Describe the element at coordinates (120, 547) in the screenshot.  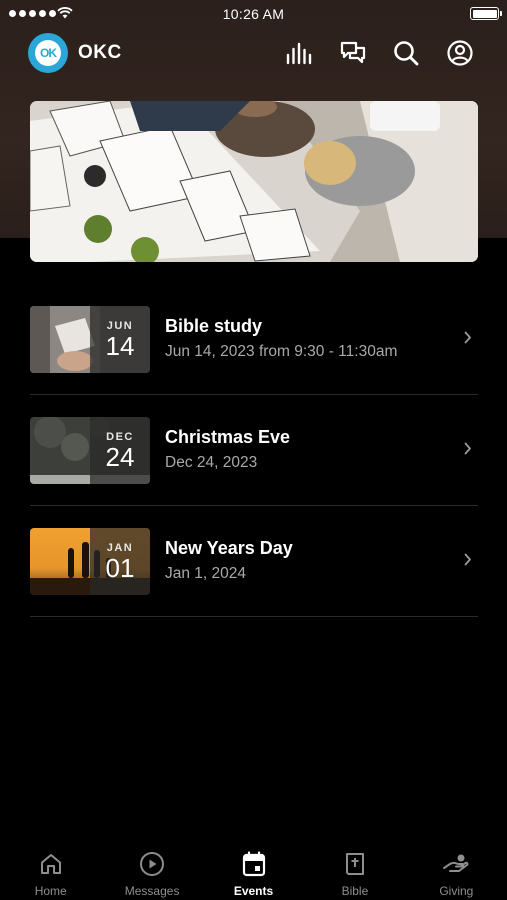
I see `event-month: JAN` at that location.